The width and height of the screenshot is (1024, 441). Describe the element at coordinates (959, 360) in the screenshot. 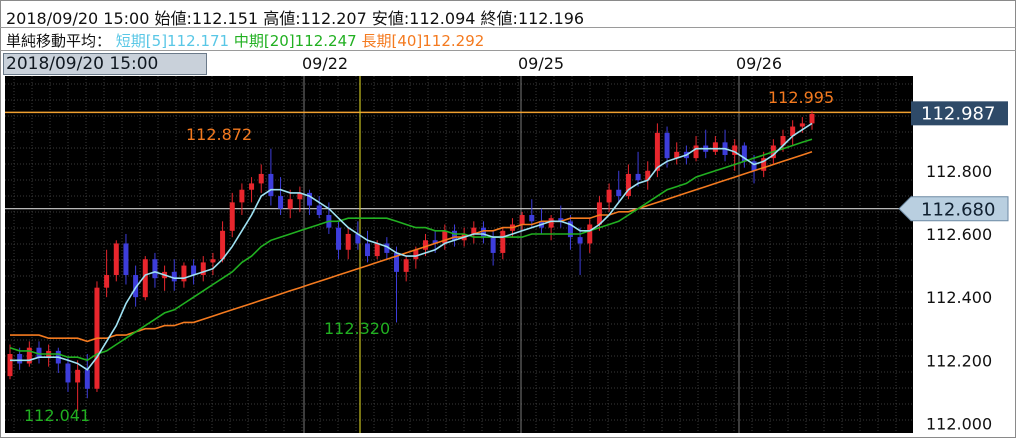

I see `y-tick-label: 112.200` at that location.